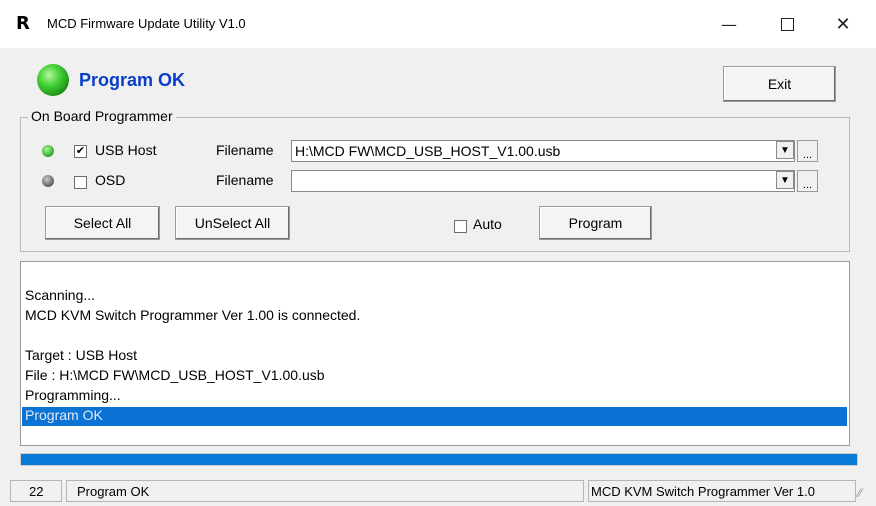 The height and width of the screenshot is (506, 876). I want to click on usb-host-checkbox: ✔, so click(80, 151).